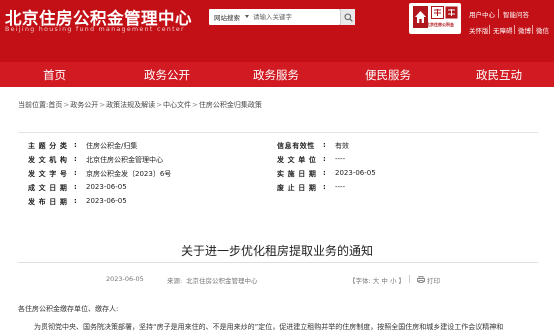 Image resolution: width=554 pixels, height=335 pixels. I want to click on info-label: 废 止 日 期, so click(297, 188).